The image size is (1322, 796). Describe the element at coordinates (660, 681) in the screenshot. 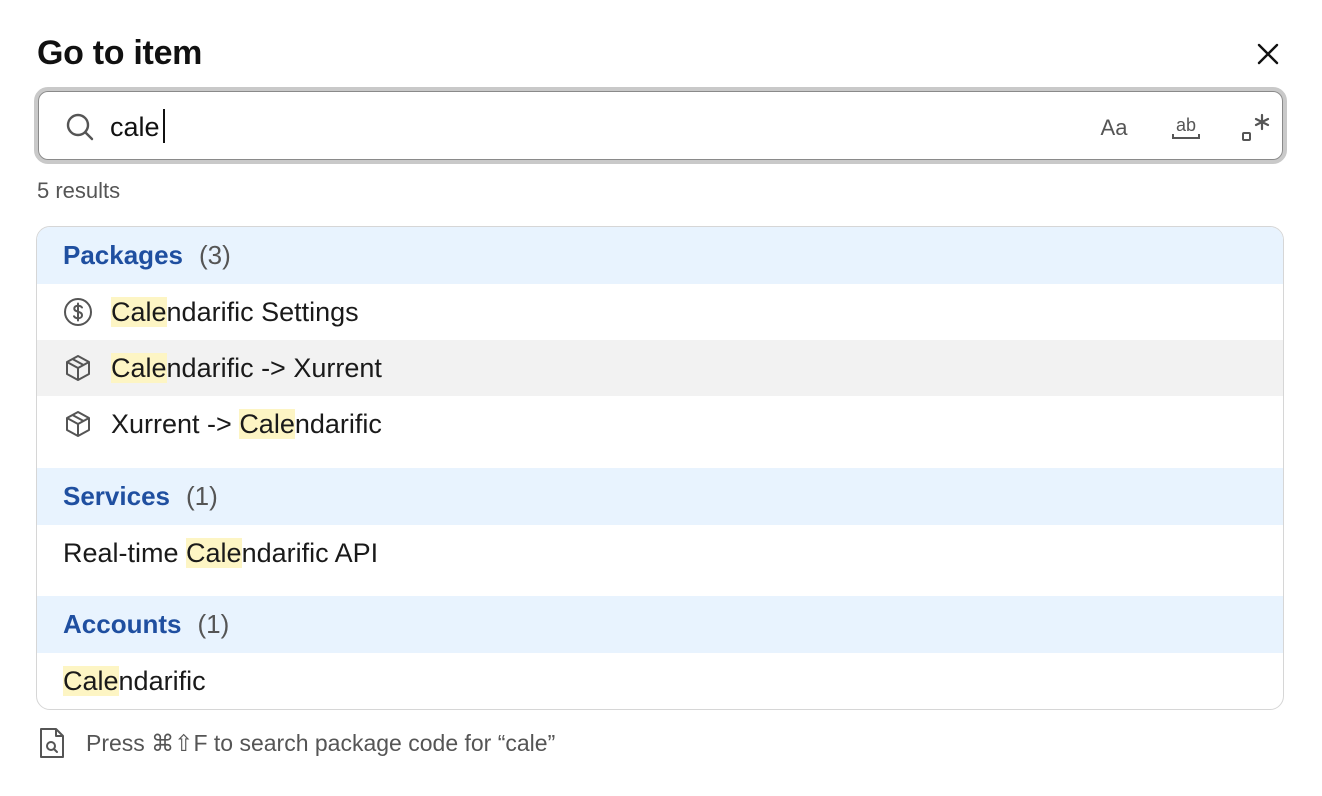

I see `result-row-calendarific-account: Calendarific` at that location.